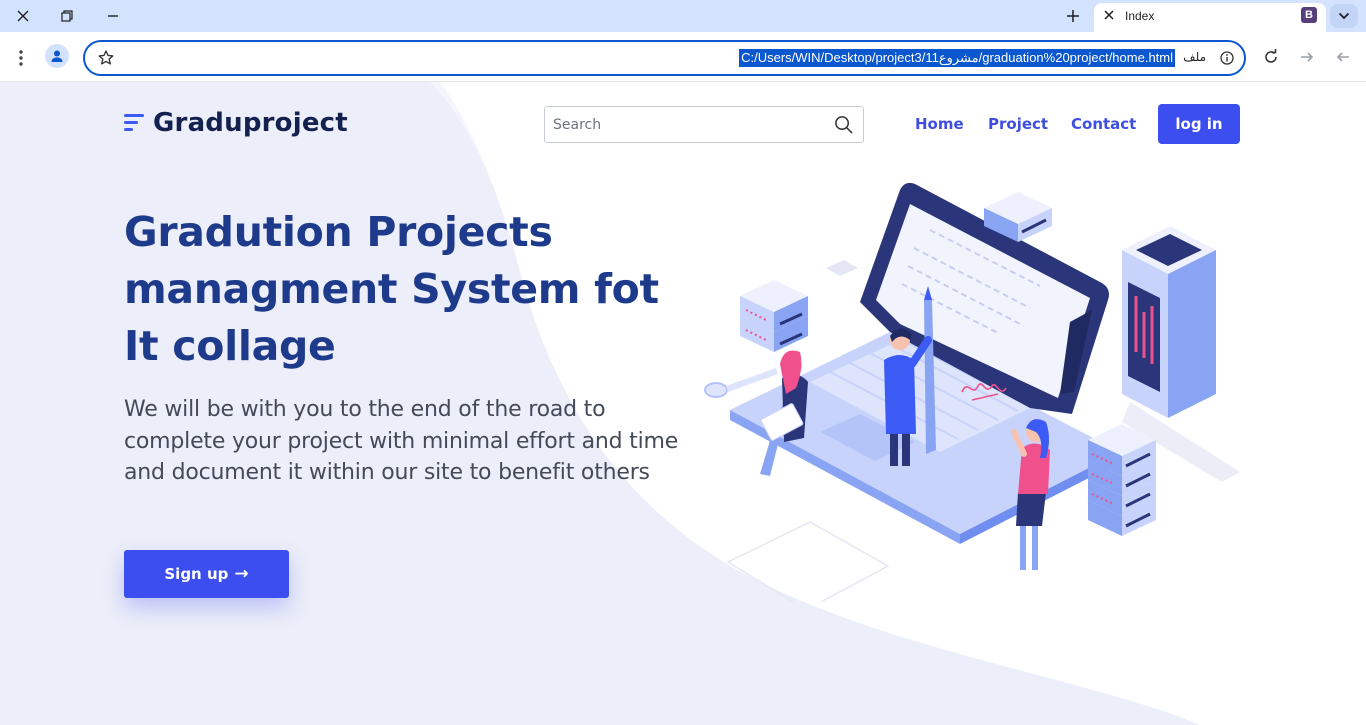  I want to click on arrow-right-icon, so click(1307, 57).